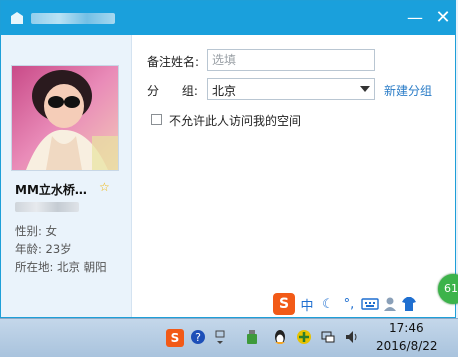 The height and width of the screenshot is (357, 458). What do you see at coordinates (43, 249) in the screenshot?
I see `age-info: 年龄: 23岁` at bounding box center [43, 249].